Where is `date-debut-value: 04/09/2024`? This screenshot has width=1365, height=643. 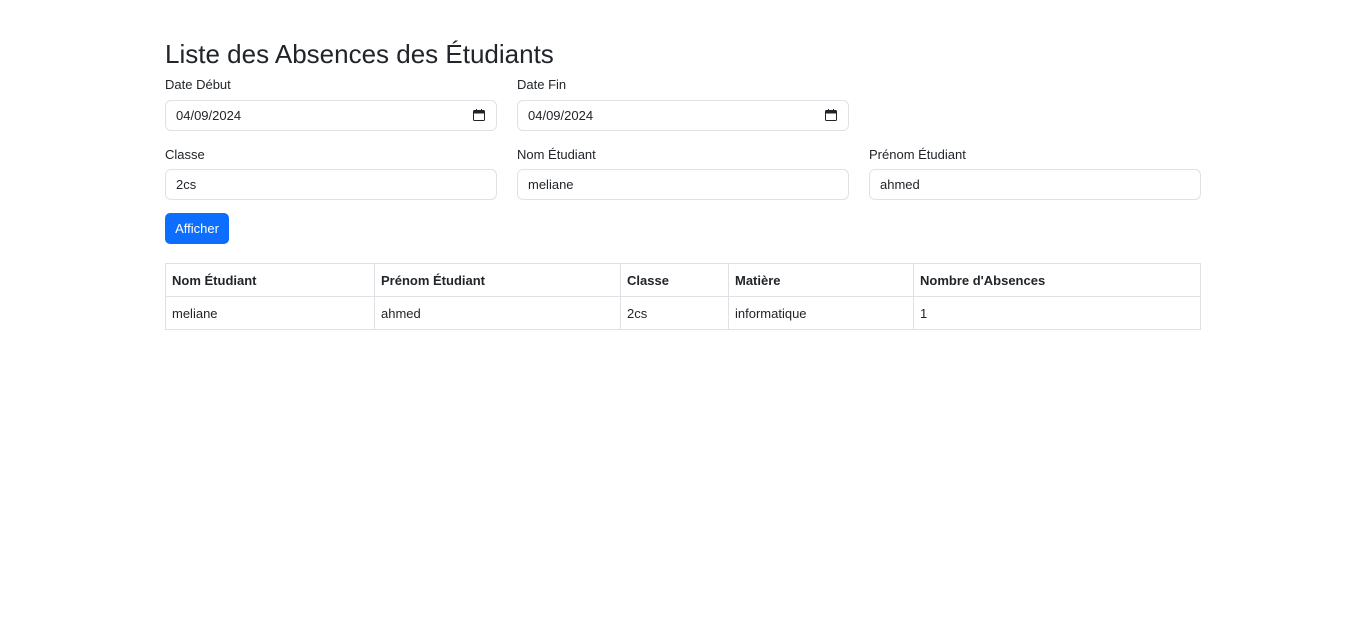 date-debut-value: 04/09/2024 is located at coordinates (209, 115).